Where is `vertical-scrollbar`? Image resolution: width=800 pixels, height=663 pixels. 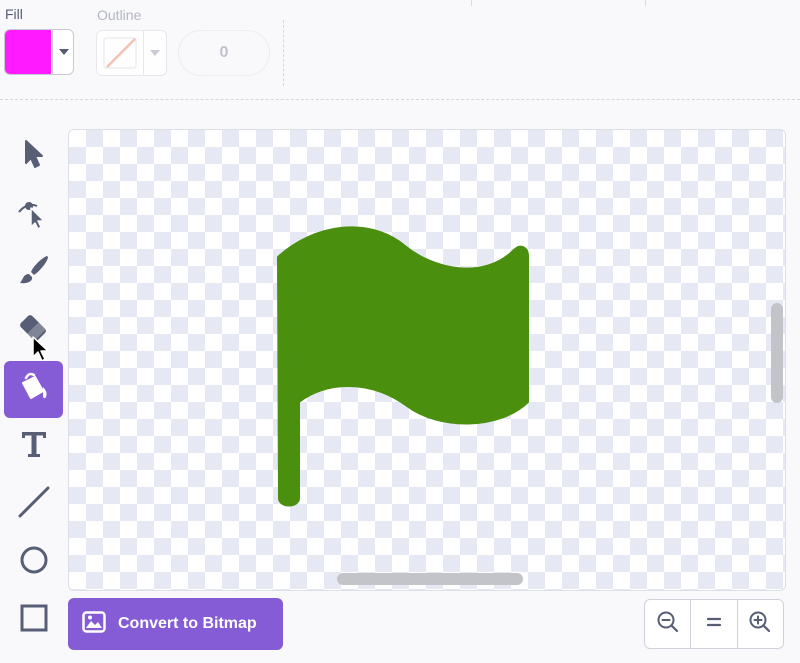
vertical-scrollbar is located at coordinates (777, 353).